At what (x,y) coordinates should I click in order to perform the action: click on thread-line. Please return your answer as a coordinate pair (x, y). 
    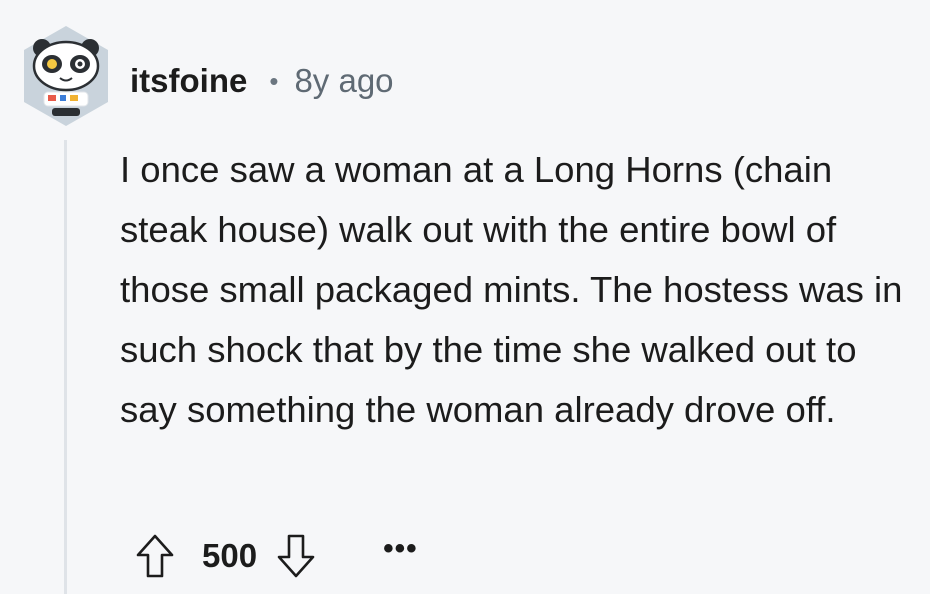
    Looking at the image, I should click on (65, 367).